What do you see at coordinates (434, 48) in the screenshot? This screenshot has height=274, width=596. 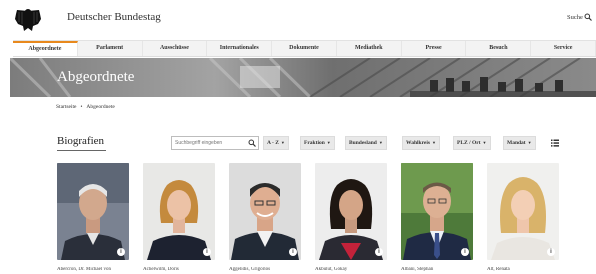 I see `nav-item-presse: Presse` at bounding box center [434, 48].